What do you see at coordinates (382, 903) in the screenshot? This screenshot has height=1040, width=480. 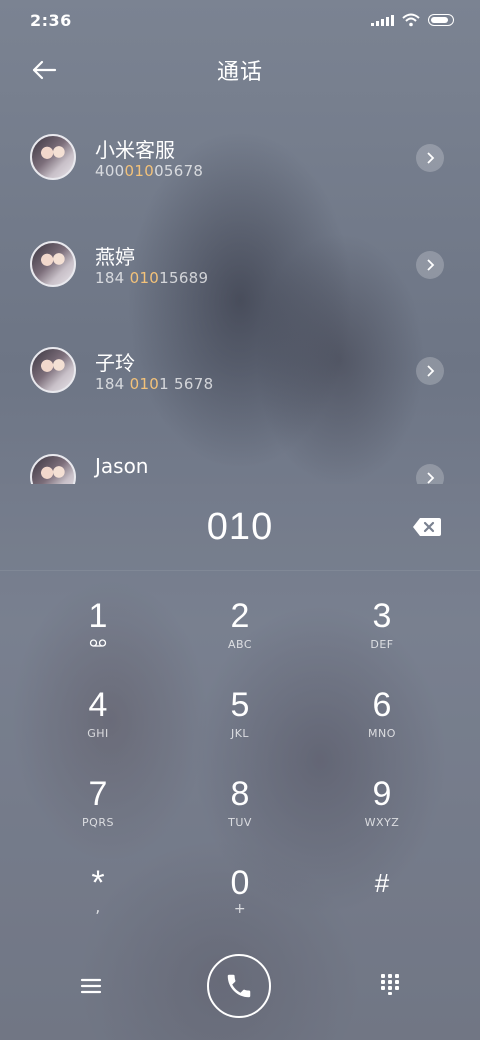 I see `key-hash: #` at bounding box center [382, 903].